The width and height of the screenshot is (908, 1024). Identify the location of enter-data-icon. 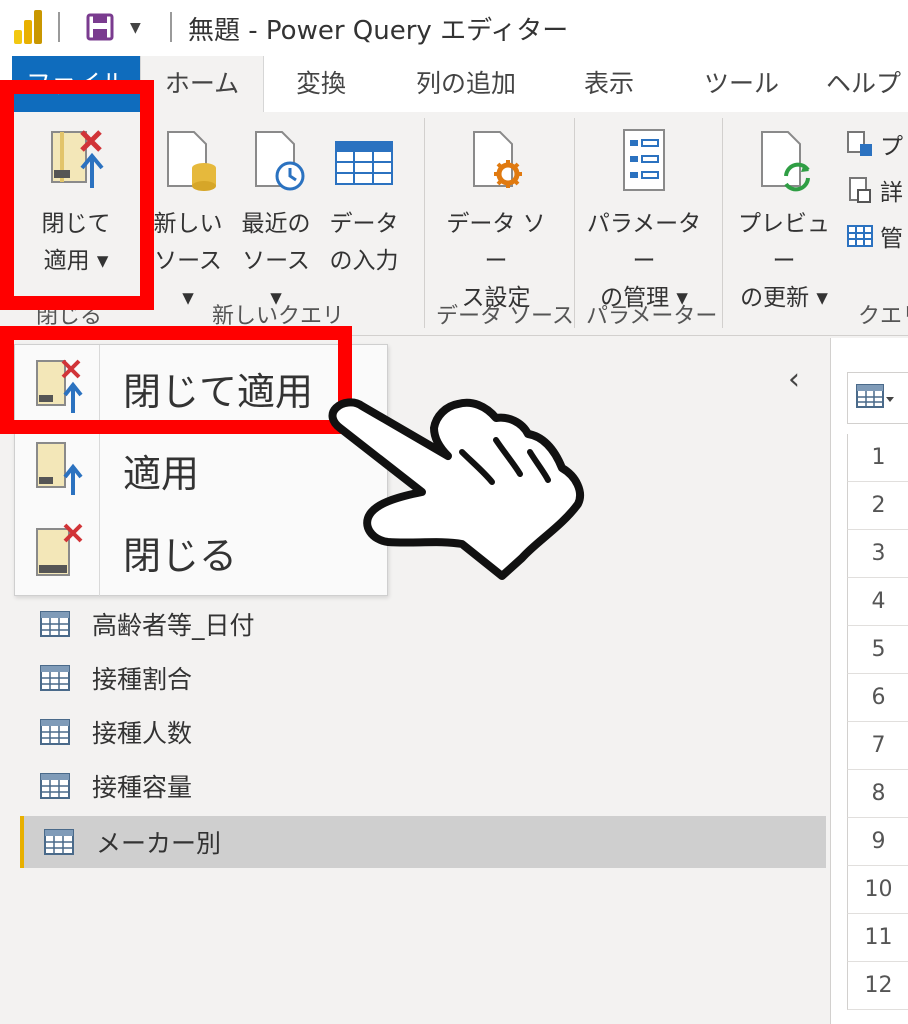
(364, 163).